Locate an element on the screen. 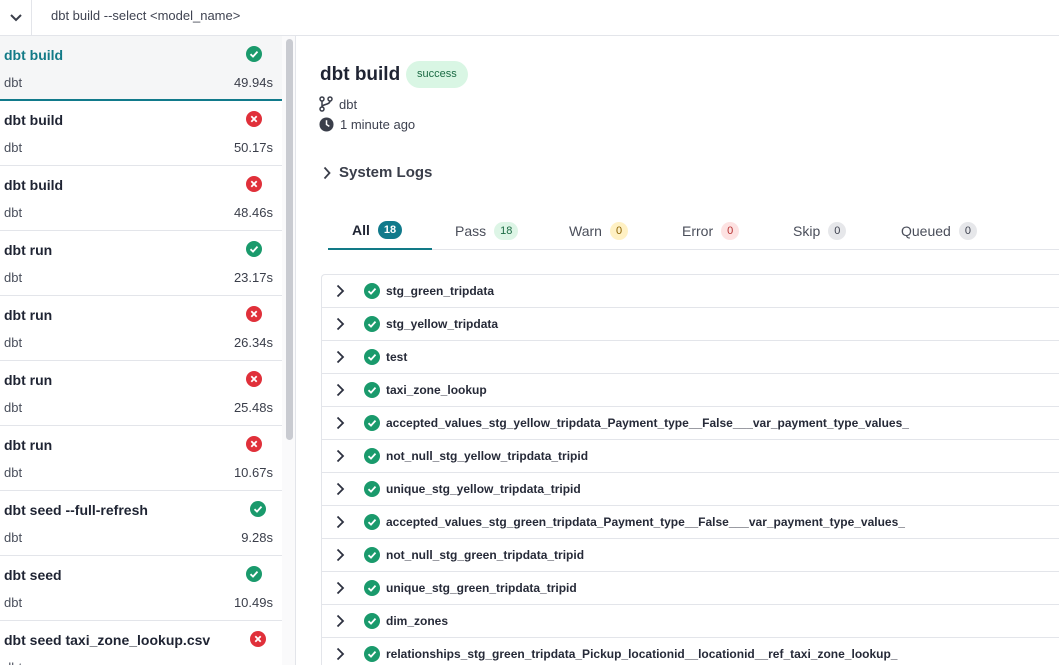 Image resolution: width=1059 pixels, height=665 pixels. tab-label: Error is located at coordinates (698, 231).